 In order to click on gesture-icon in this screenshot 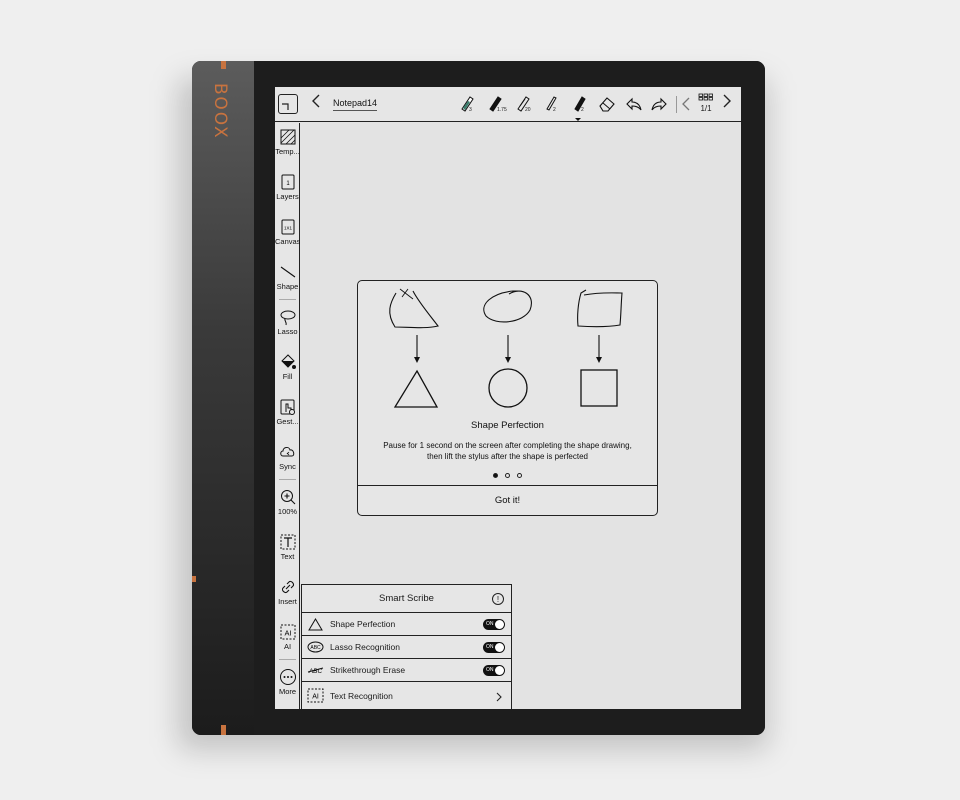, I will do `click(287, 407)`.